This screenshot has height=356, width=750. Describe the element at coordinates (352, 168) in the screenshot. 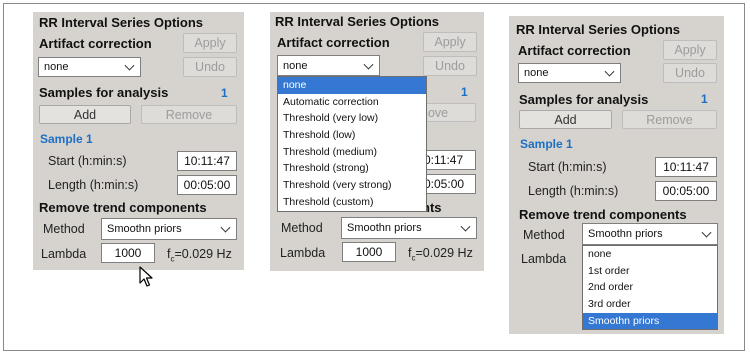

I see `dropdown-option: Threshold (strong)` at that location.